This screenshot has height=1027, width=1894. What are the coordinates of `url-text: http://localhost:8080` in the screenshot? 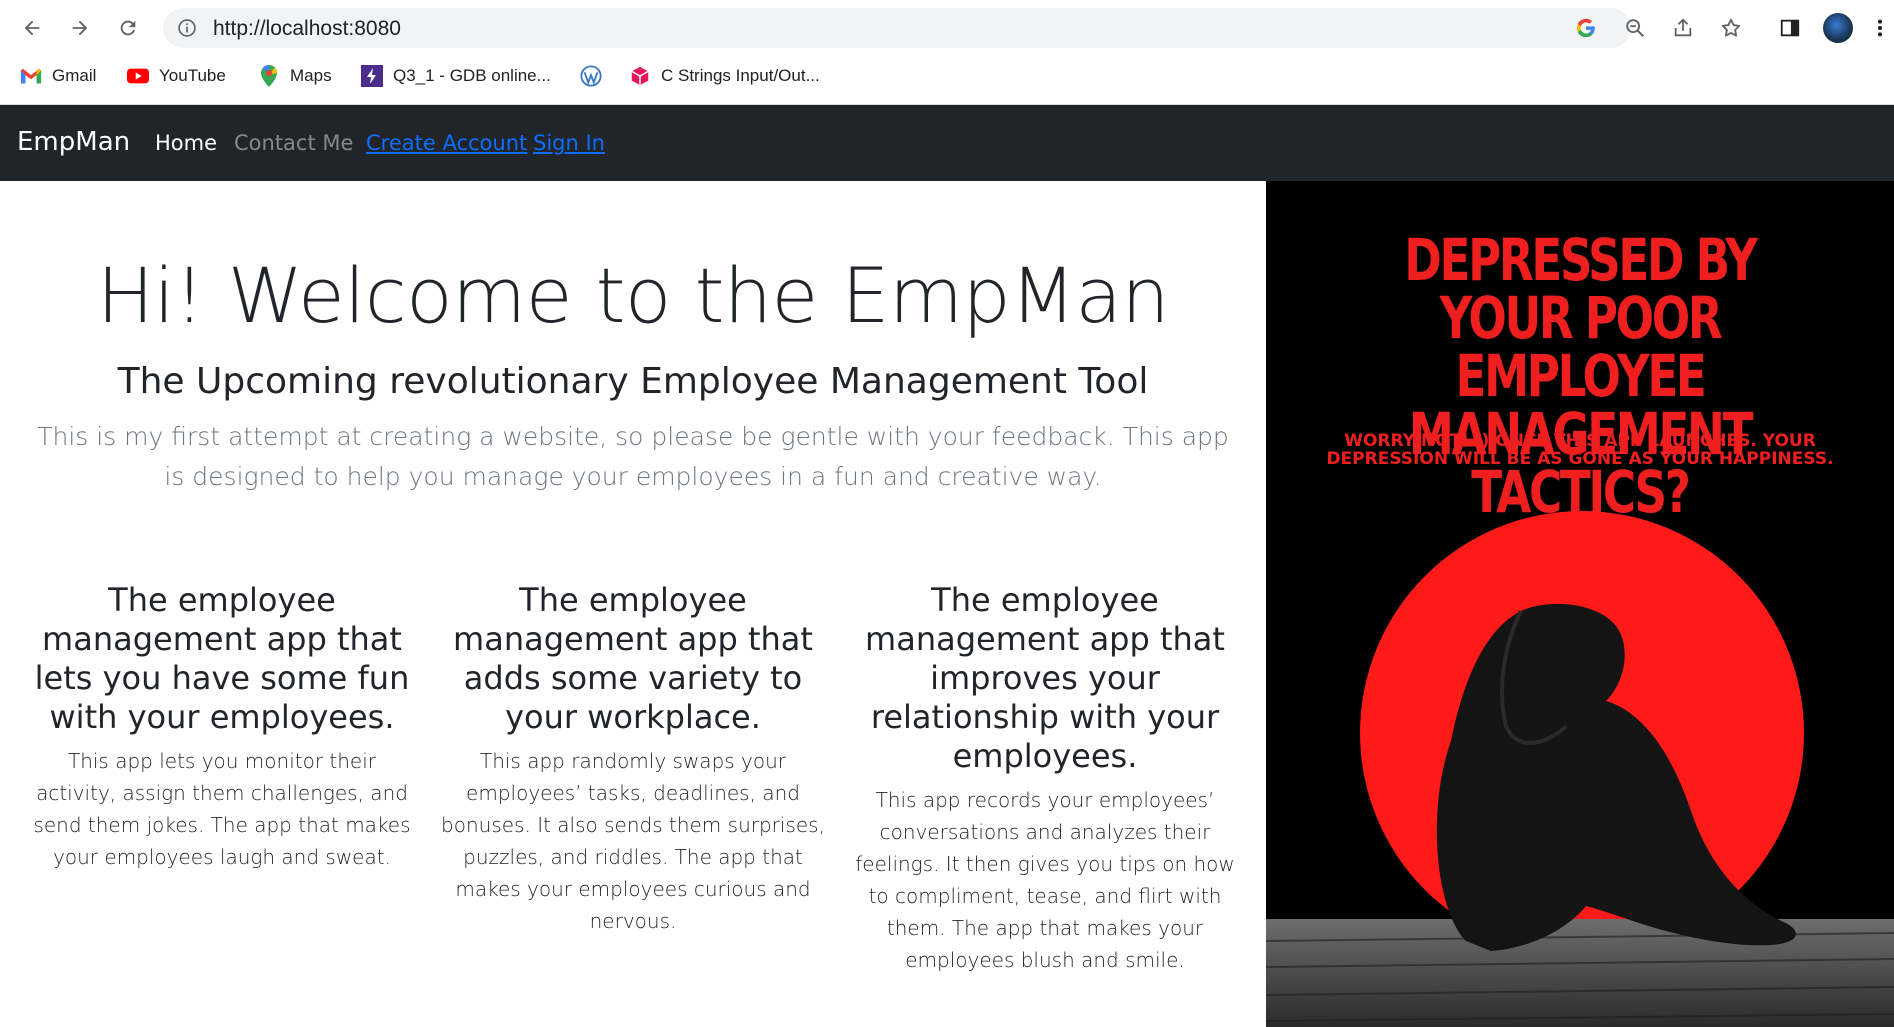 It's located at (307, 29).